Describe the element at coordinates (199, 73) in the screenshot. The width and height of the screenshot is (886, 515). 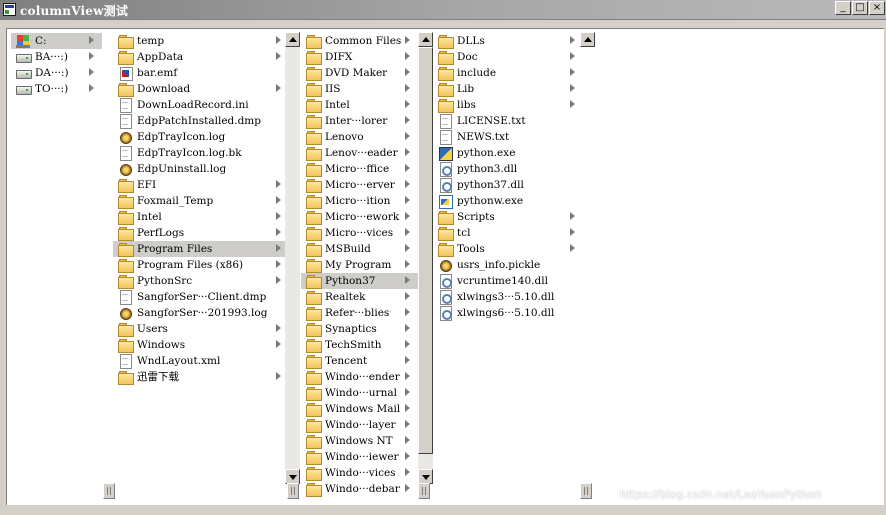
I see `file-item: bar.emf` at that location.